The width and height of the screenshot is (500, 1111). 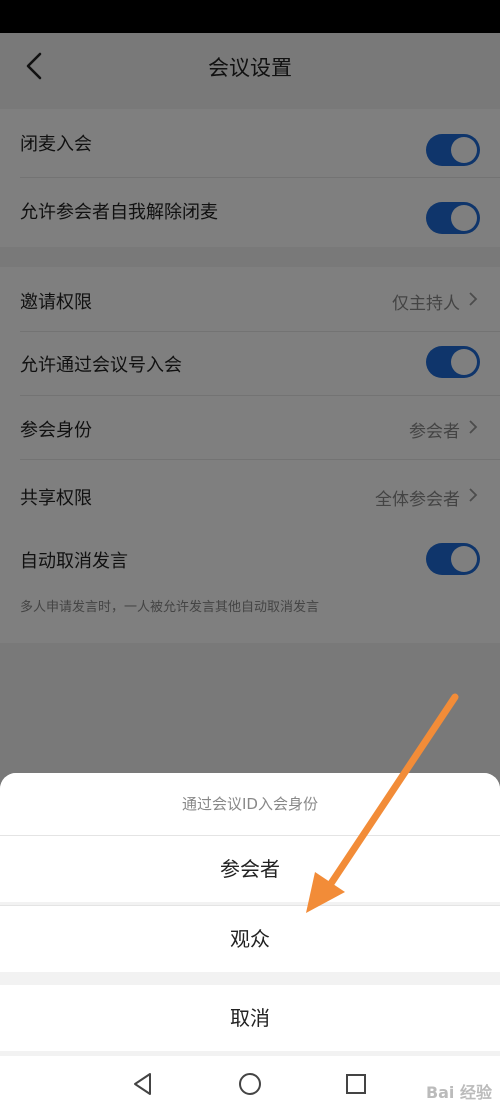 What do you see at coordinates (250, 1018) in the screenshot?
I see `sheet-cancel-button: 取消` at bounding box center [250, 1018].